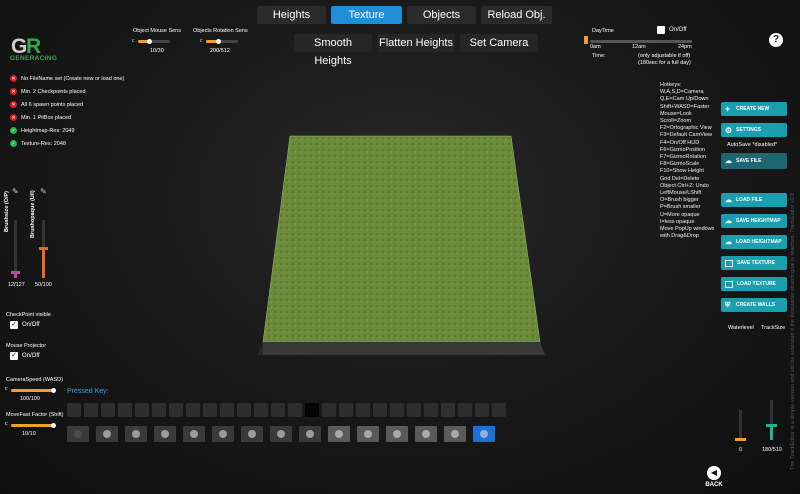 The width and height of the screenshot is (800, 494). I want to click on tab-heights: Heights, so click(291, 15).